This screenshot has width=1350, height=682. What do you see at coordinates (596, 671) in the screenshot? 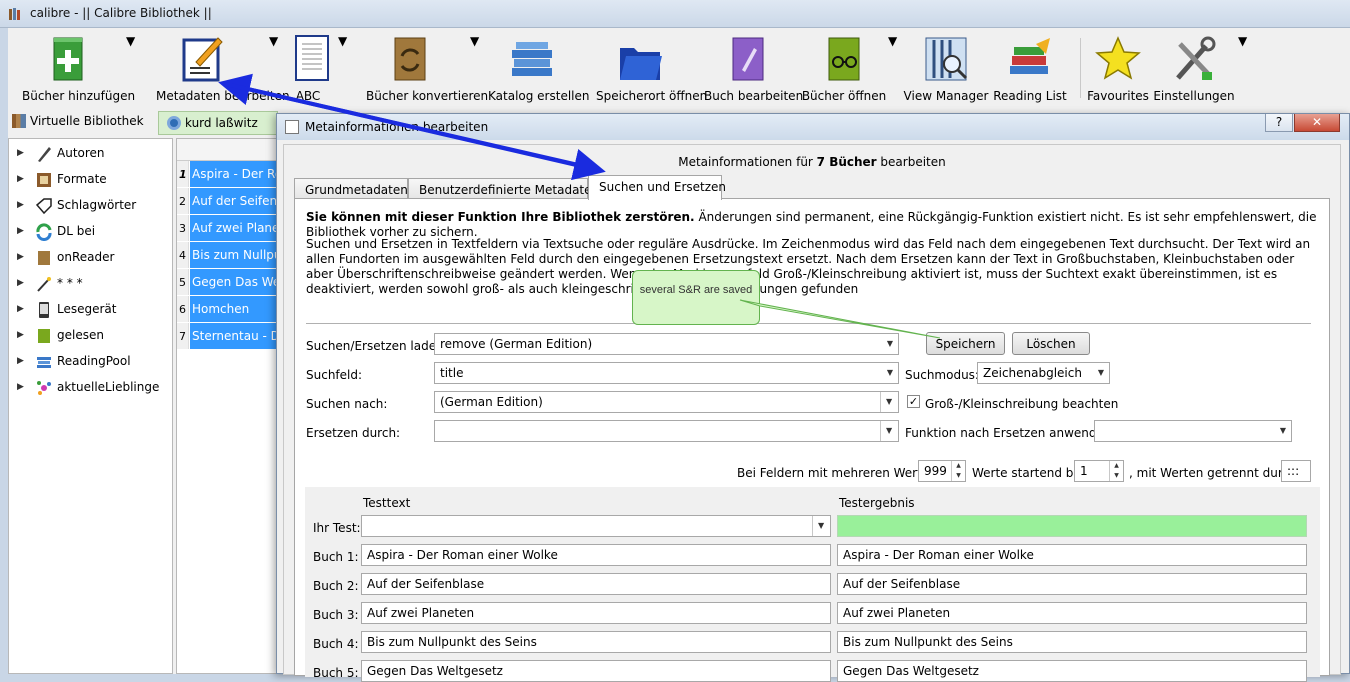
I see `book-test-text: Gegen Das Weltgesetz` at bounding box center [596, 671].